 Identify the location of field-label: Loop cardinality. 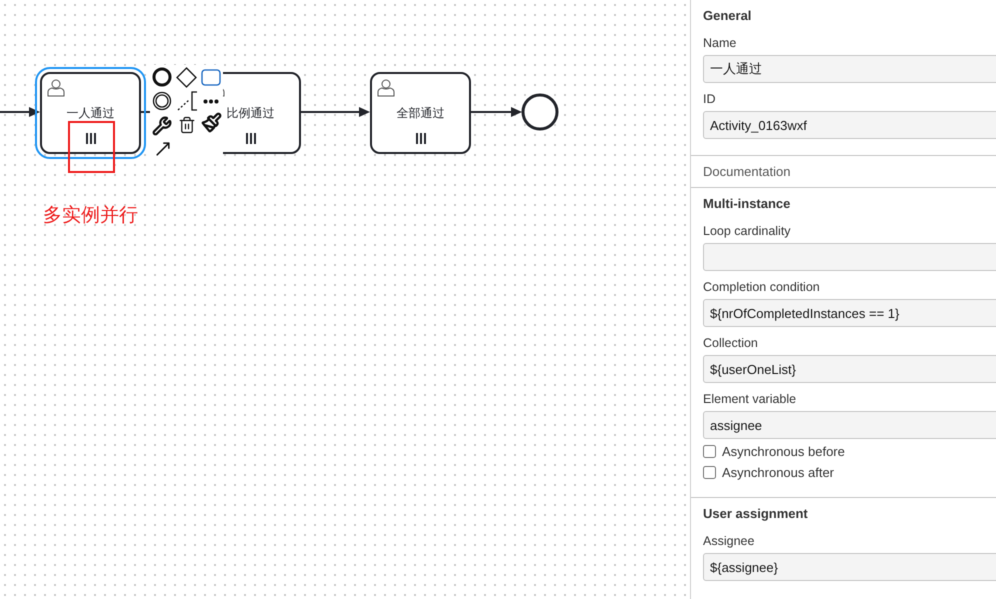
(747, 231).